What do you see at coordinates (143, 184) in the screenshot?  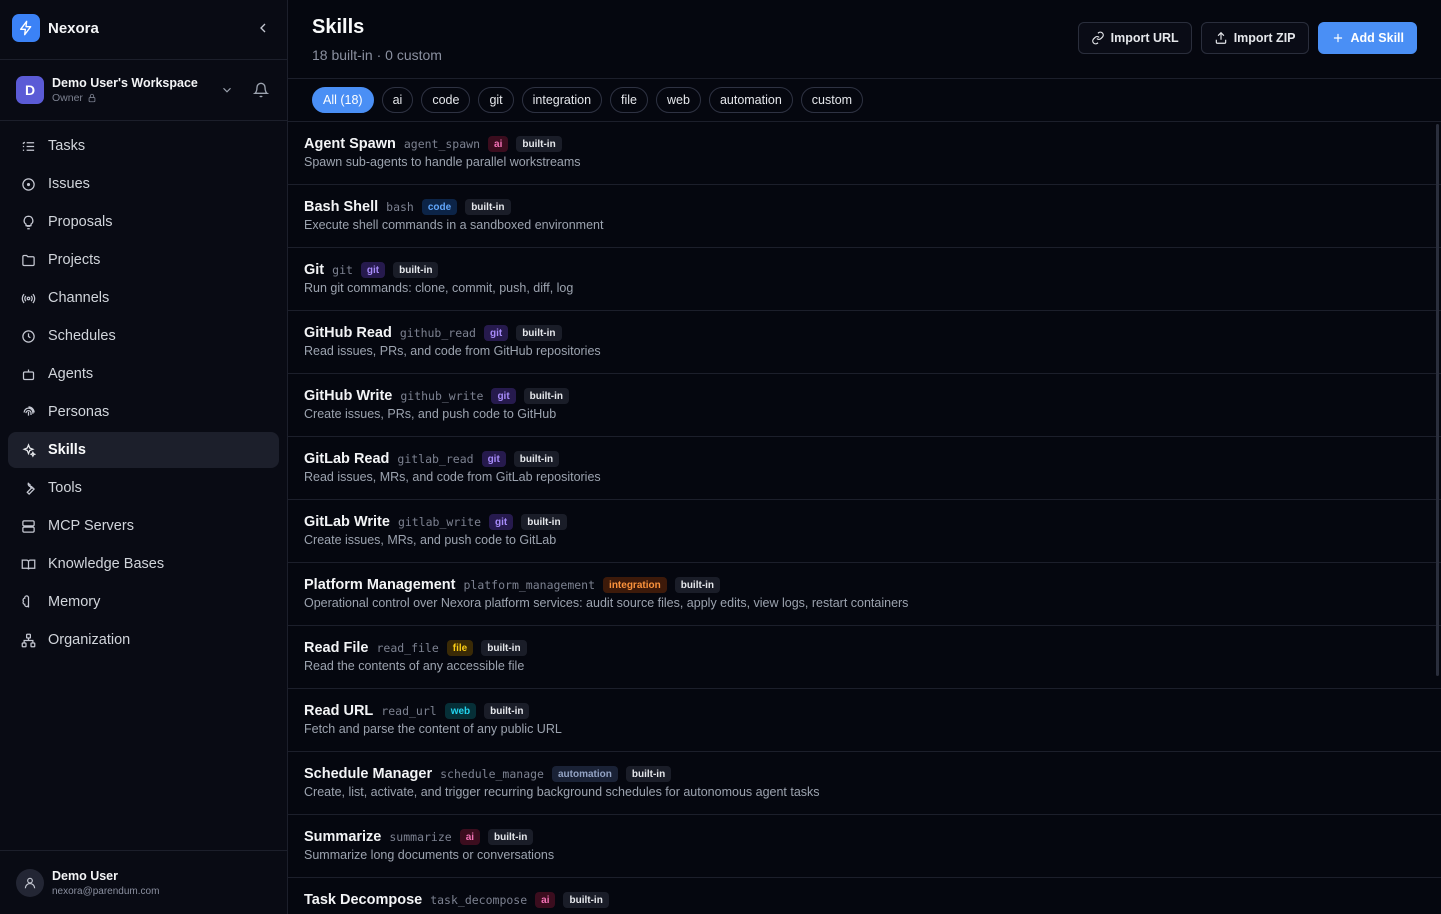 I see `sidebar-item-issues: Issues` at bounding box center [143, 184].